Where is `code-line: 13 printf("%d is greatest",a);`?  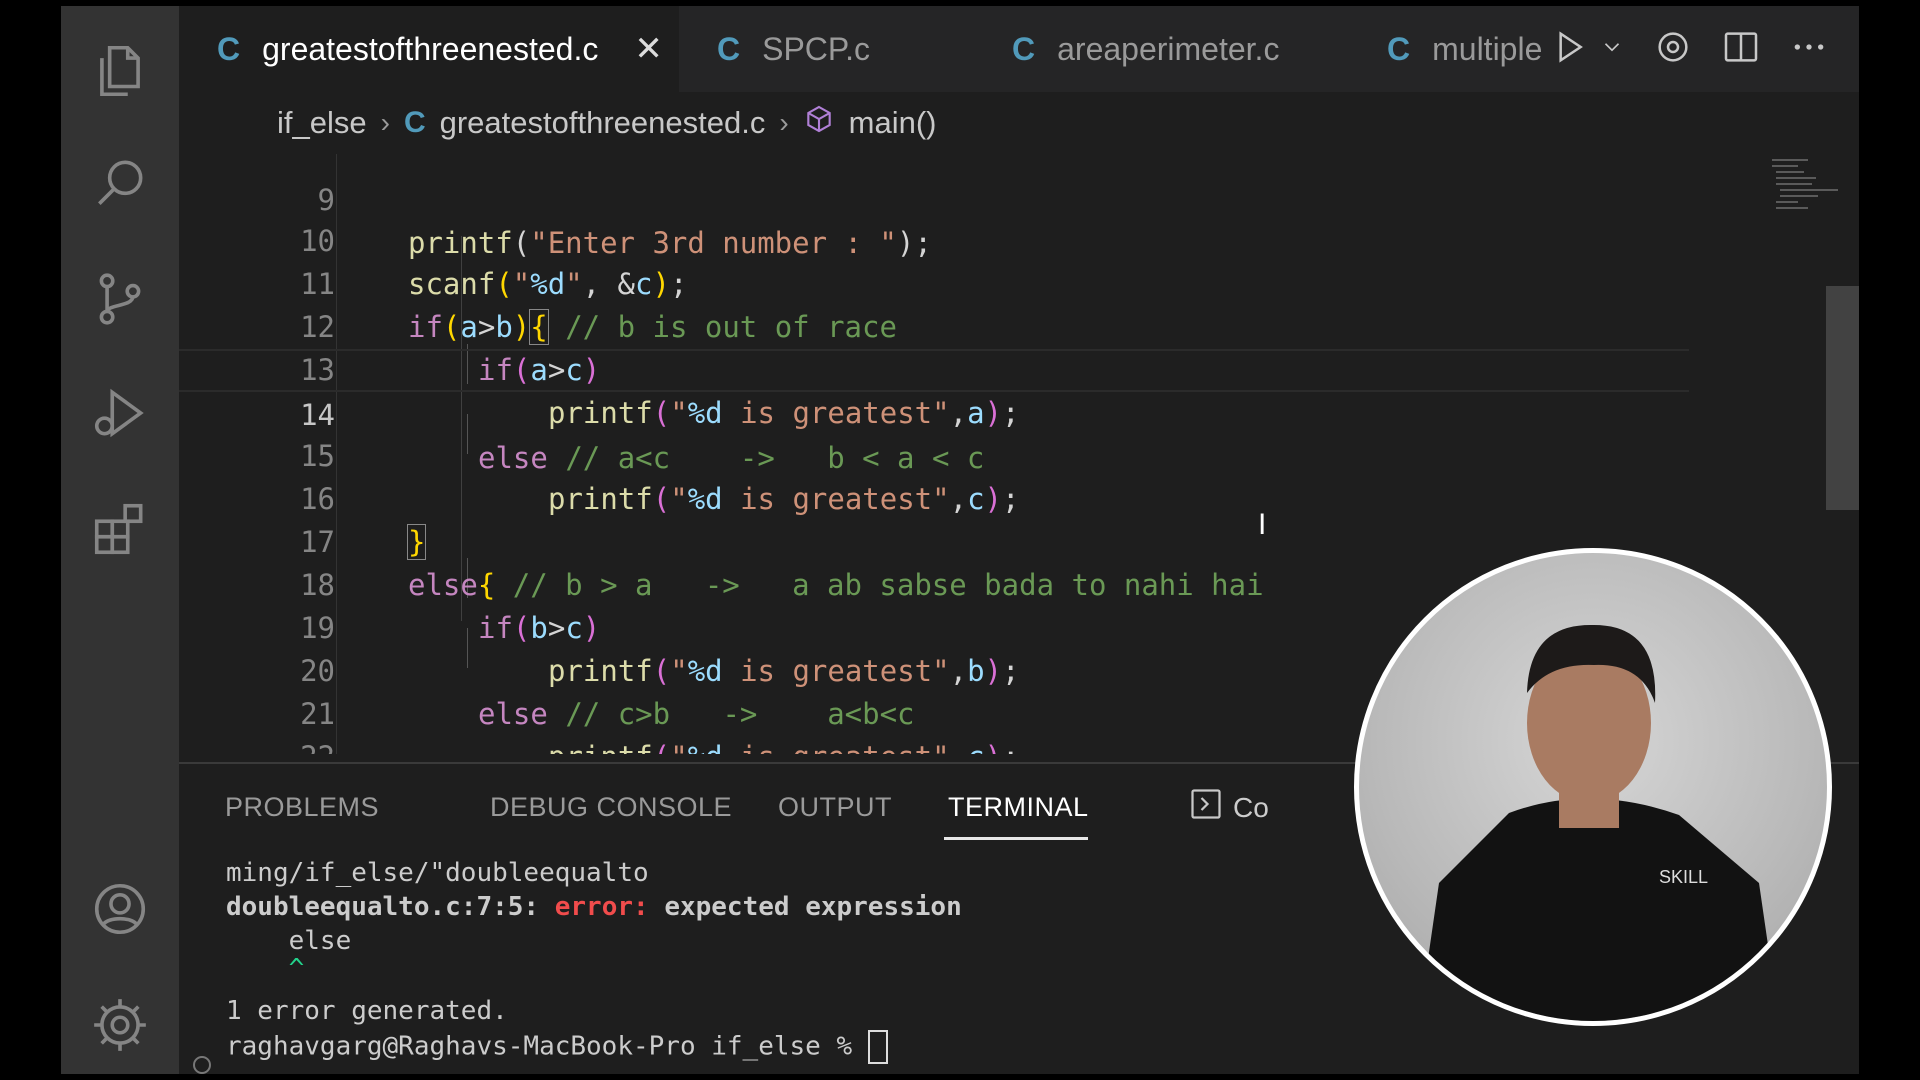 code-line: 13 printf("%d is greatest",a); is located at coordinates (934, 368).